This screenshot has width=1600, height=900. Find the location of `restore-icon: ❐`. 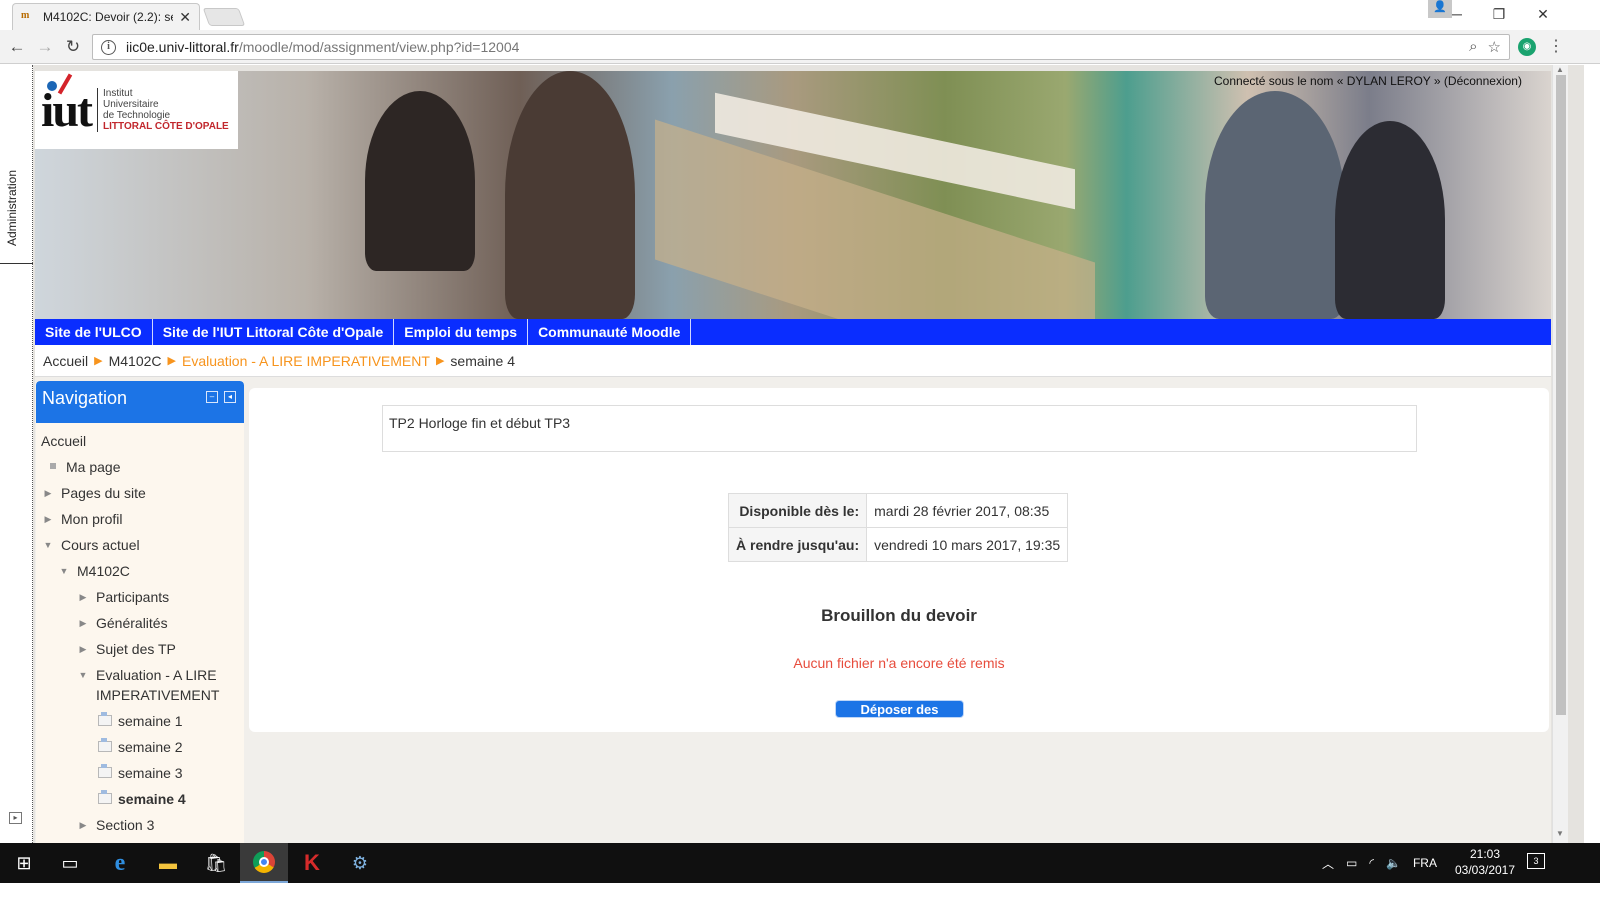

restore-icon: ❐ is located at coordinates (1499, 14).